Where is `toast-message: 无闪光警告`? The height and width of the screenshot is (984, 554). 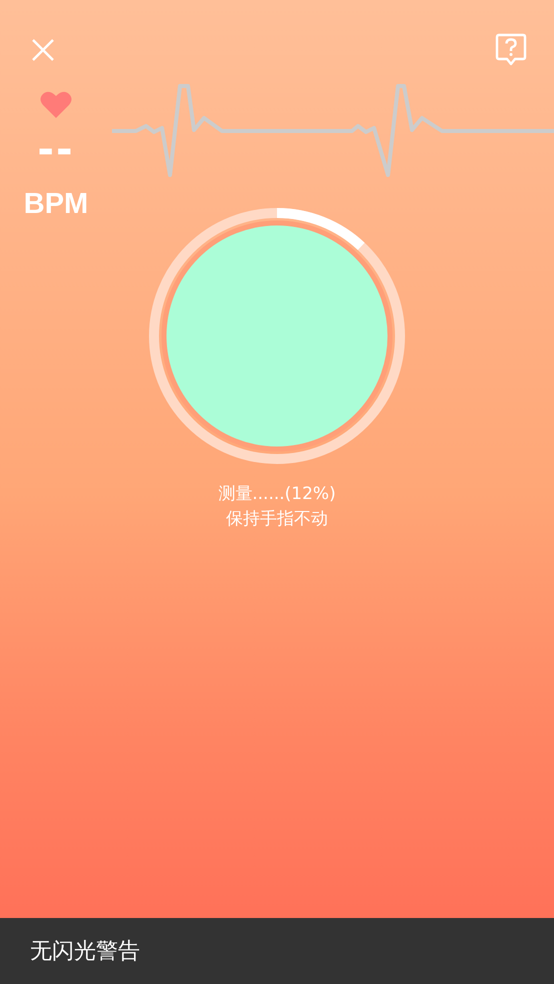
toast-message: 无闪光警告 is located at coordinates (85, 952).